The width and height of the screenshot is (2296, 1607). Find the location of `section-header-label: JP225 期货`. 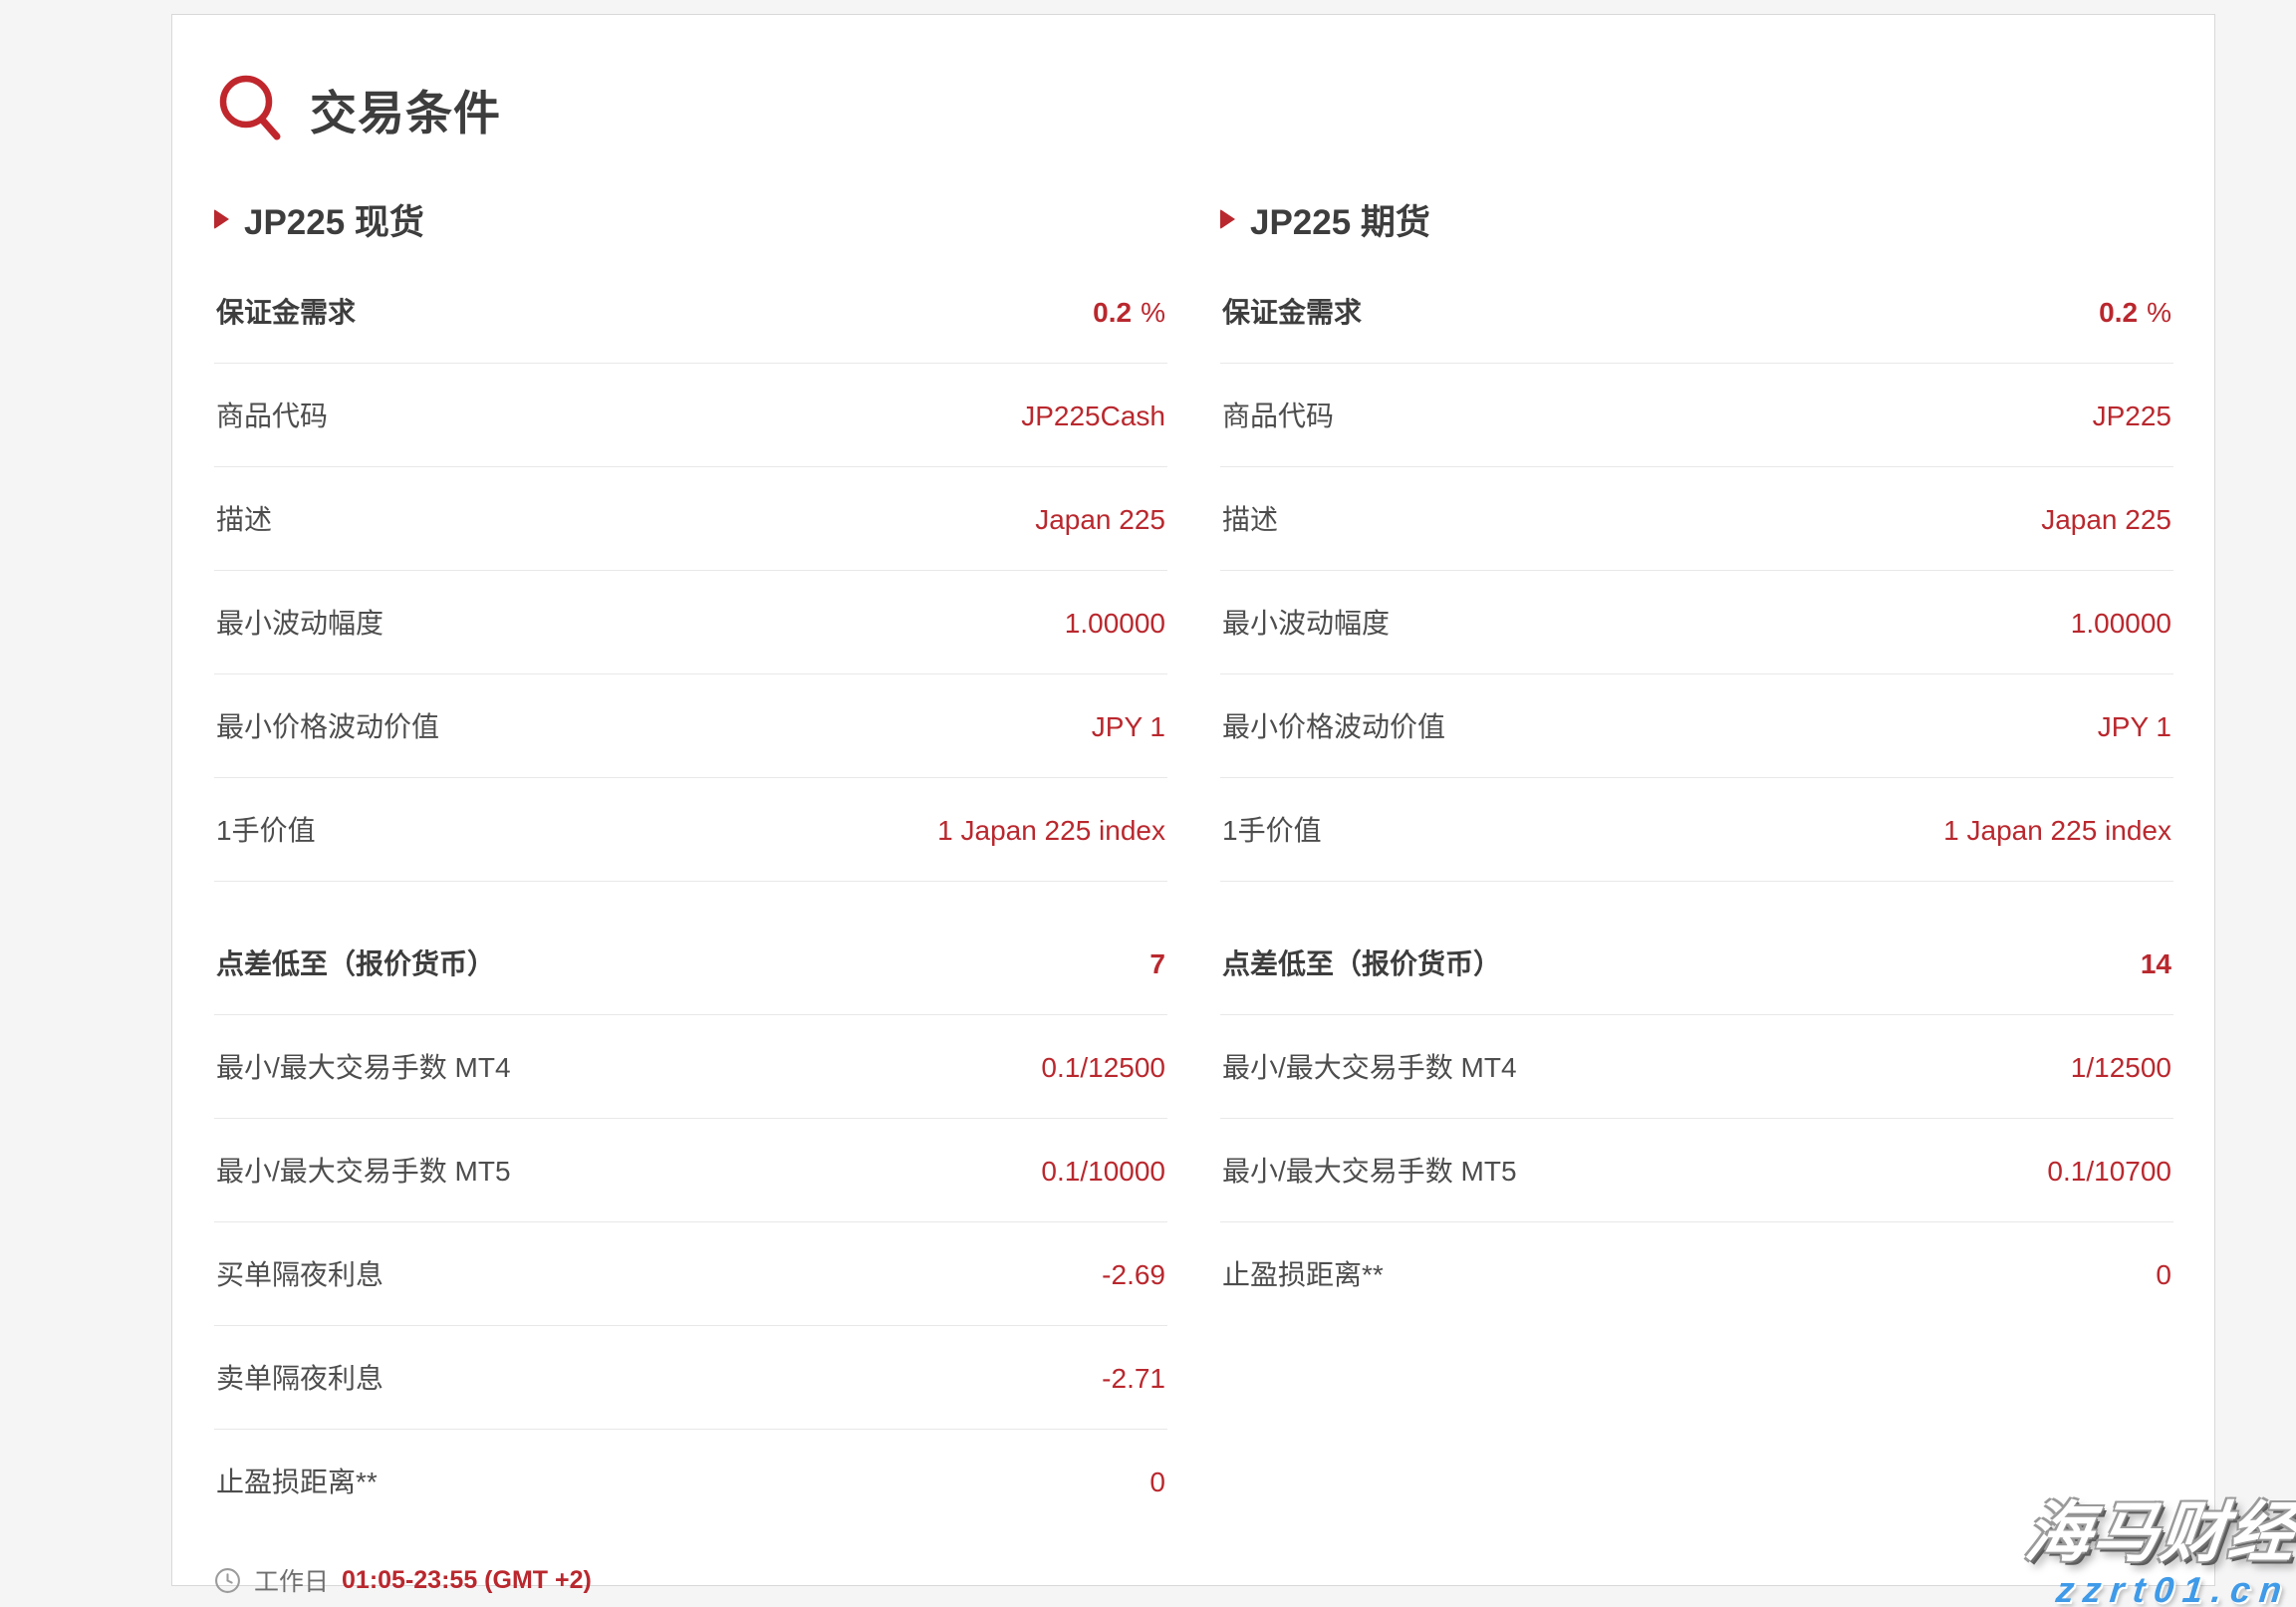

section-header-label: JP225 期货 is located at coordinates (1340, 222).